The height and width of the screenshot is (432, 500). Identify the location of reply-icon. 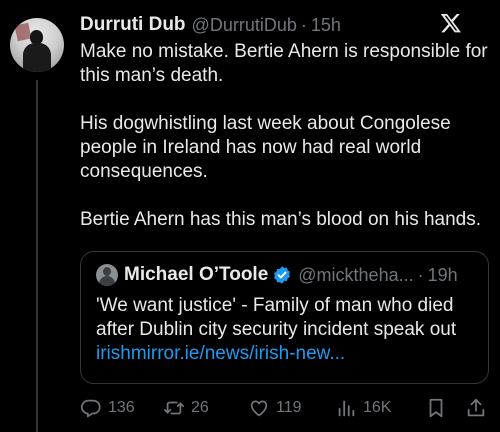
(90, 408).